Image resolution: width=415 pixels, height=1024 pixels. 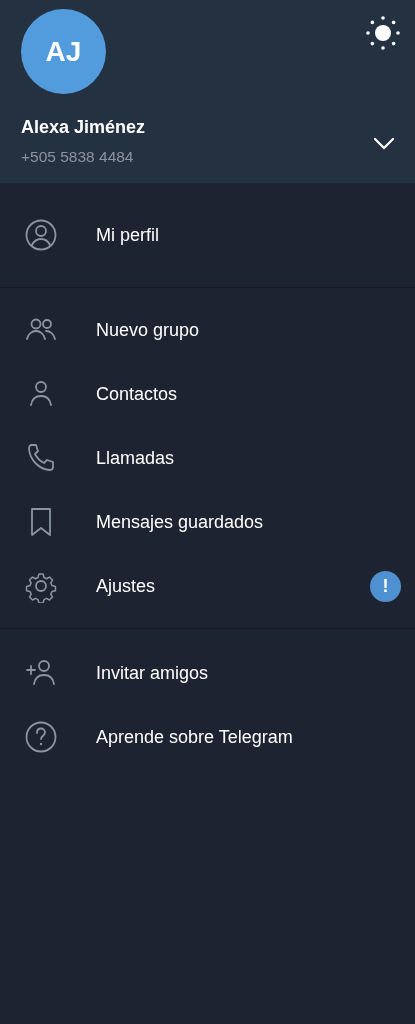 What do you see at coordinates (383, 33) in the screenshot?
I see `sun-icon` at bounding box center [383, 33].